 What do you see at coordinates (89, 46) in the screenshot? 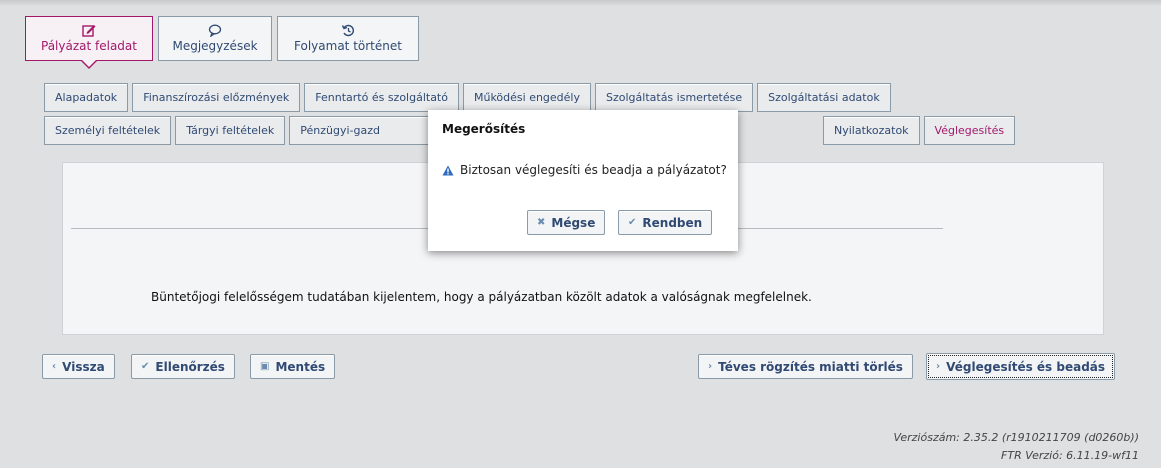
I see `tab-label: Pályázat feladat` at bounding box center [89, 46].